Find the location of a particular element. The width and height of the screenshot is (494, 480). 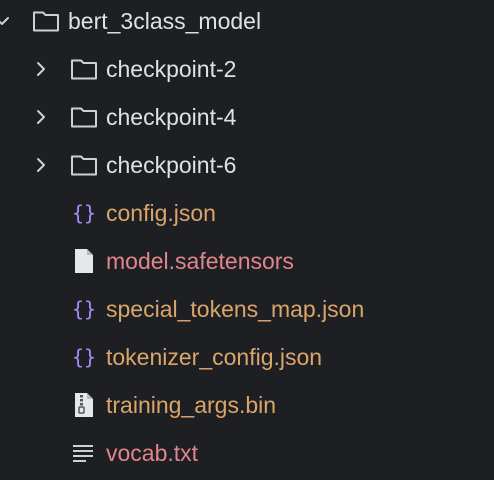

file-label: model.safetensors is located at coordinates (200, 261).